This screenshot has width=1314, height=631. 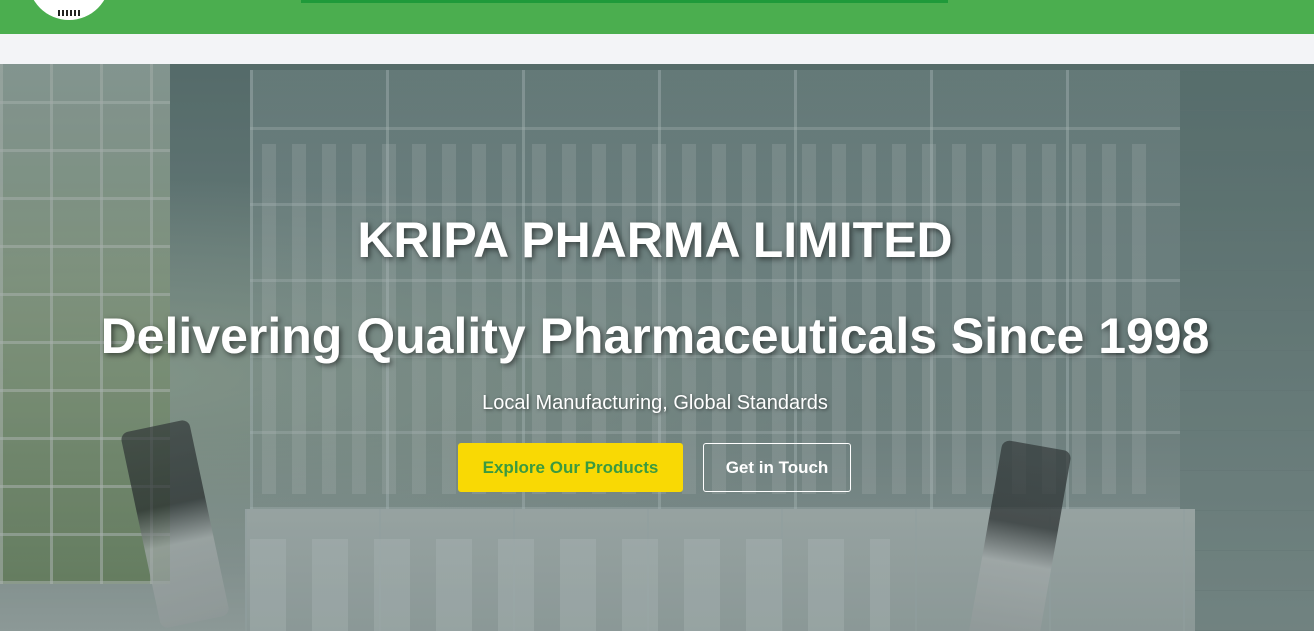 I want to click on header-nav-underline, so click(x=624, y=1).